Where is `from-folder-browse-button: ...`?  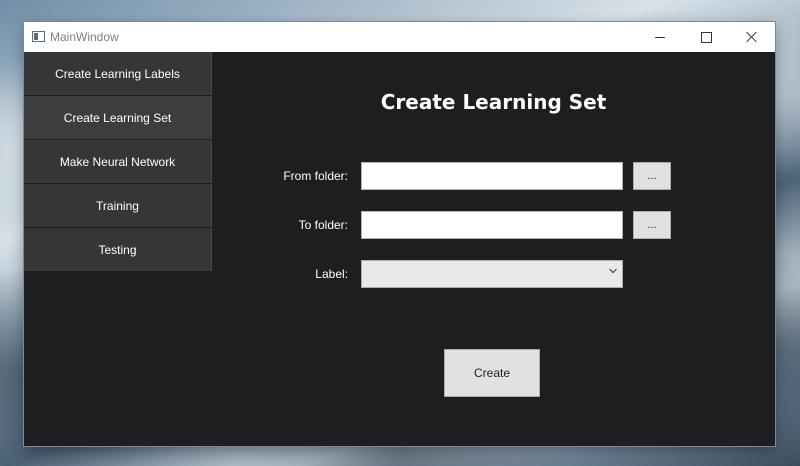
from-folder-browse-button: ... is located at coordinates (652, 176).